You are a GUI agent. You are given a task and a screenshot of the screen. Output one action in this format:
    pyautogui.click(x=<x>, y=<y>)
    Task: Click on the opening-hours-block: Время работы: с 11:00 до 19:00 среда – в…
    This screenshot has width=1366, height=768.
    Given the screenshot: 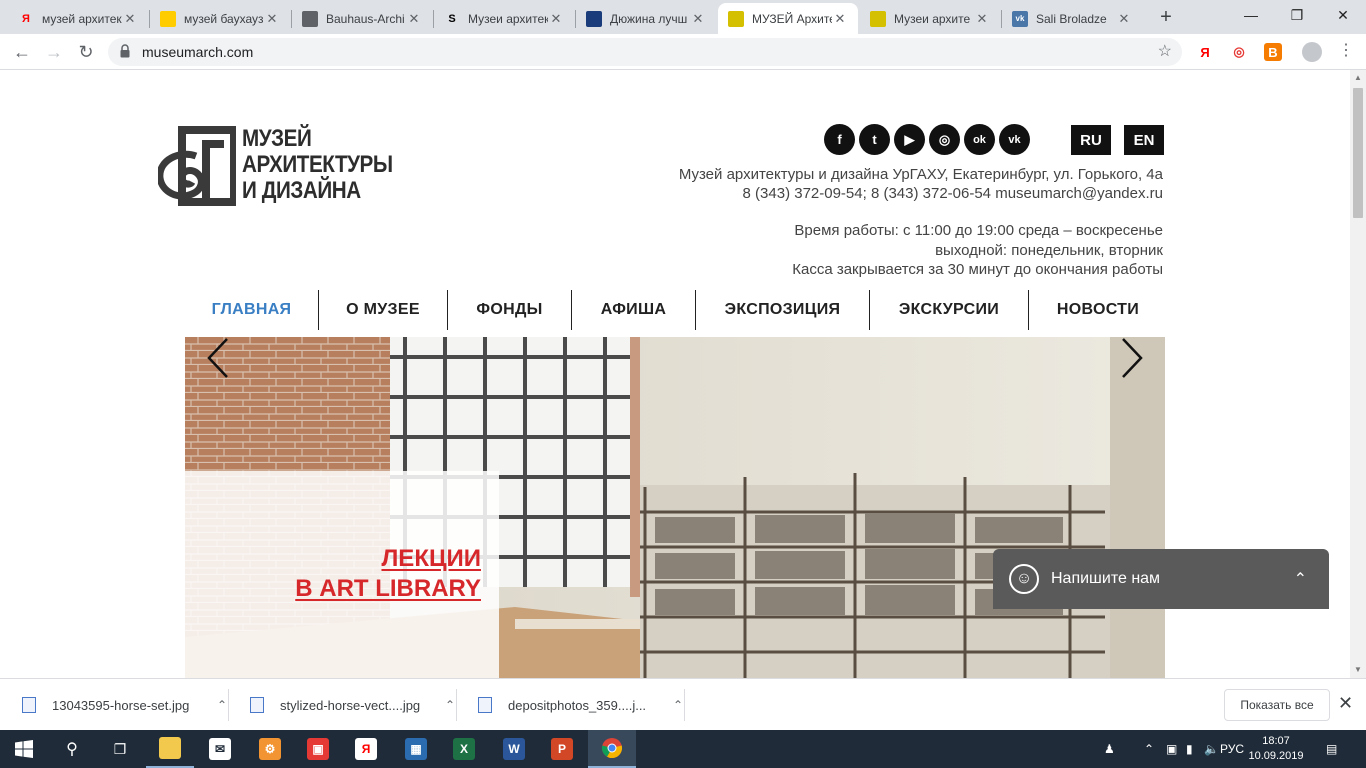 What is the action you would take?
    pyautogui.click(x=977, y=250)
    